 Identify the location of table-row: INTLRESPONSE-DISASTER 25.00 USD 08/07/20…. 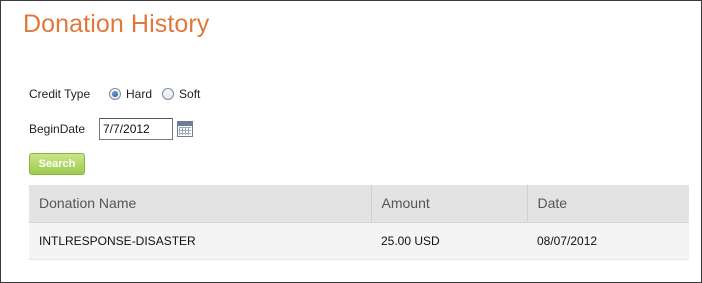
(359, 241).